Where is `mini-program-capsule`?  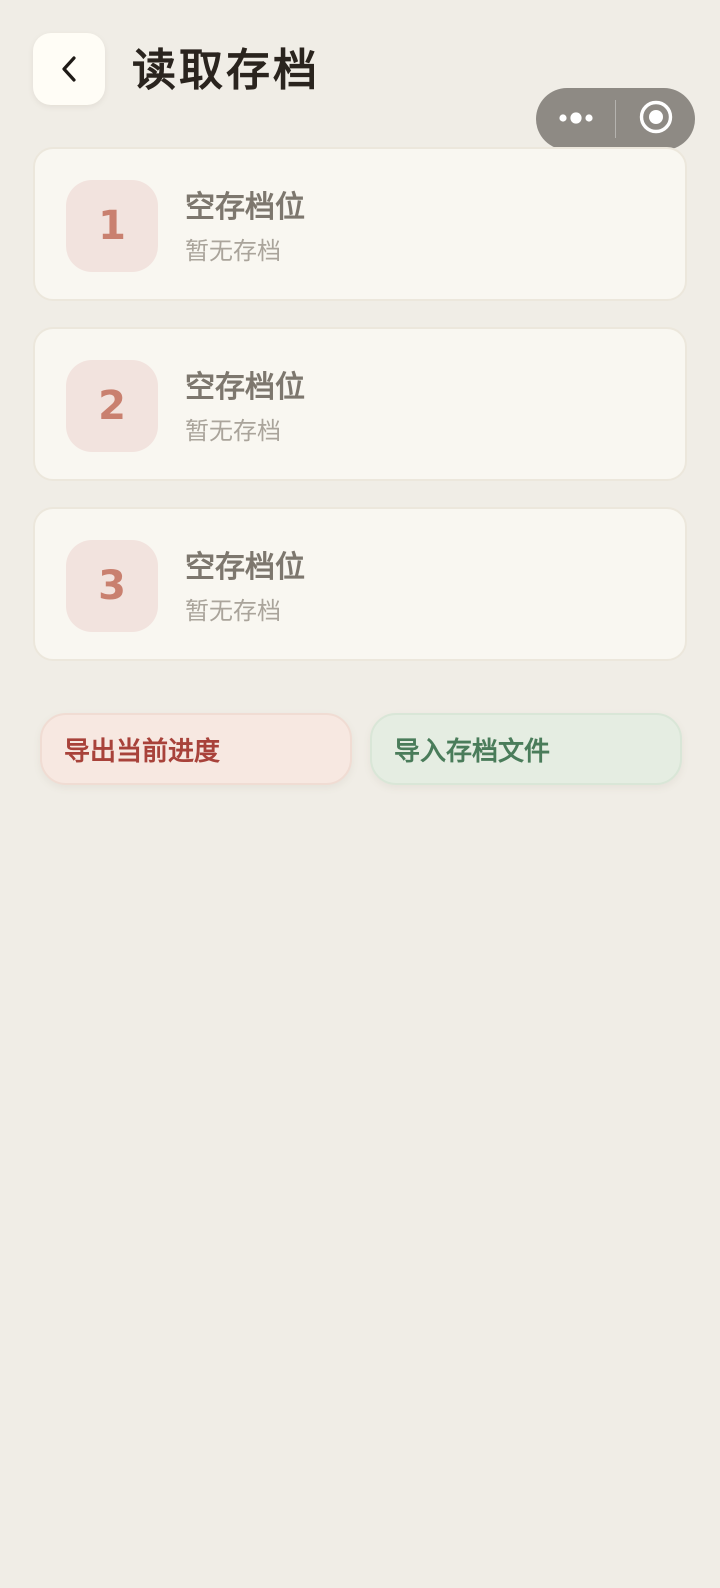 mini-program-capsule is located at coordinates (615, 119).